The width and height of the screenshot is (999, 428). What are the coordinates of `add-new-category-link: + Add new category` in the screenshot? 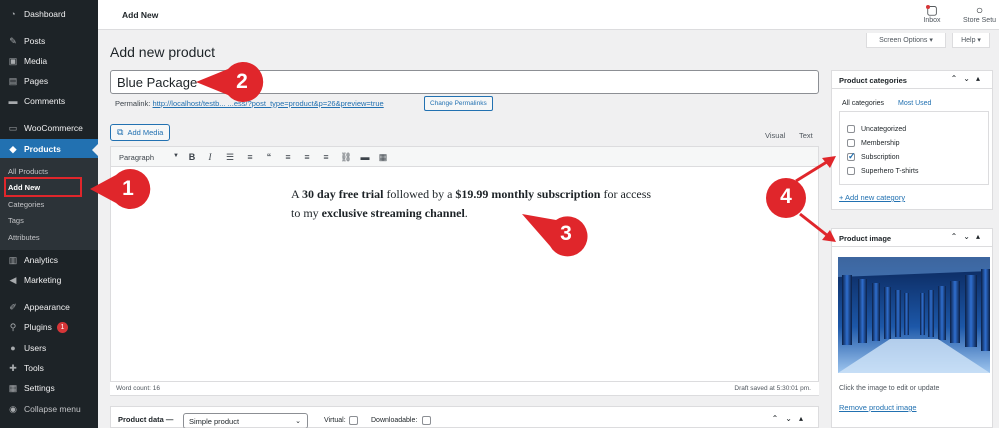 It's located at (872, 197).